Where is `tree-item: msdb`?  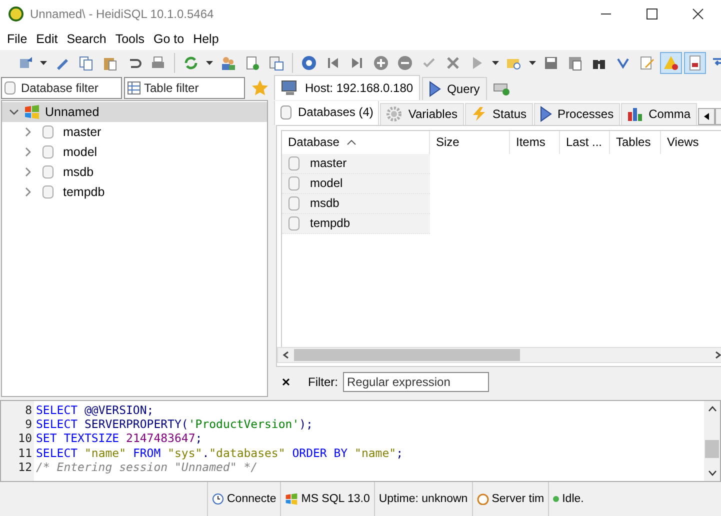 tree-item: msdb is located at coordinates (134, 172).